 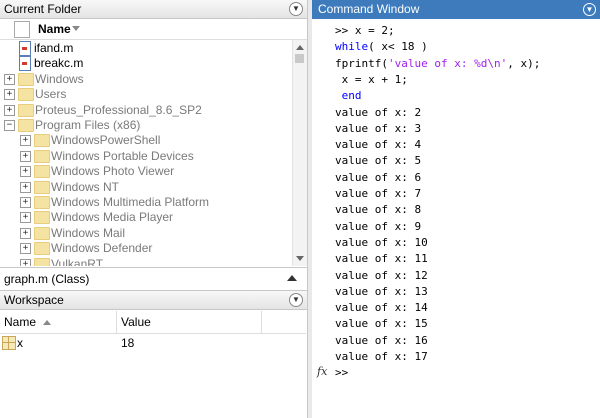 I want to click on item-label: Windows Portable Devices, so click(x=122, y=155).